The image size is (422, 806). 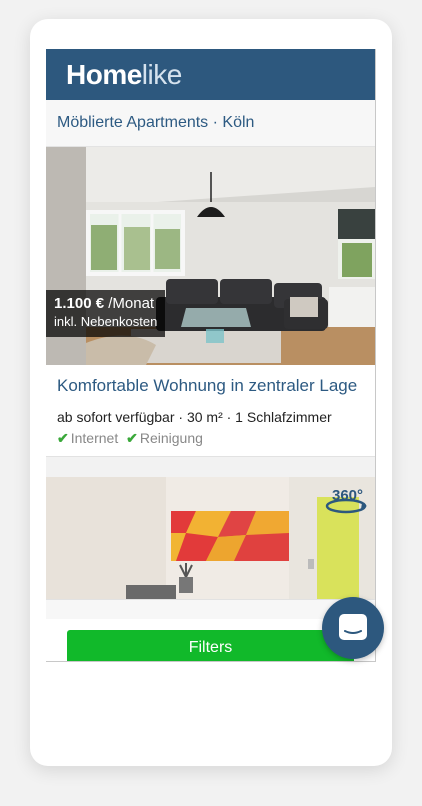 I want to click on app-header: Homelike, so click(x=210, y=74).